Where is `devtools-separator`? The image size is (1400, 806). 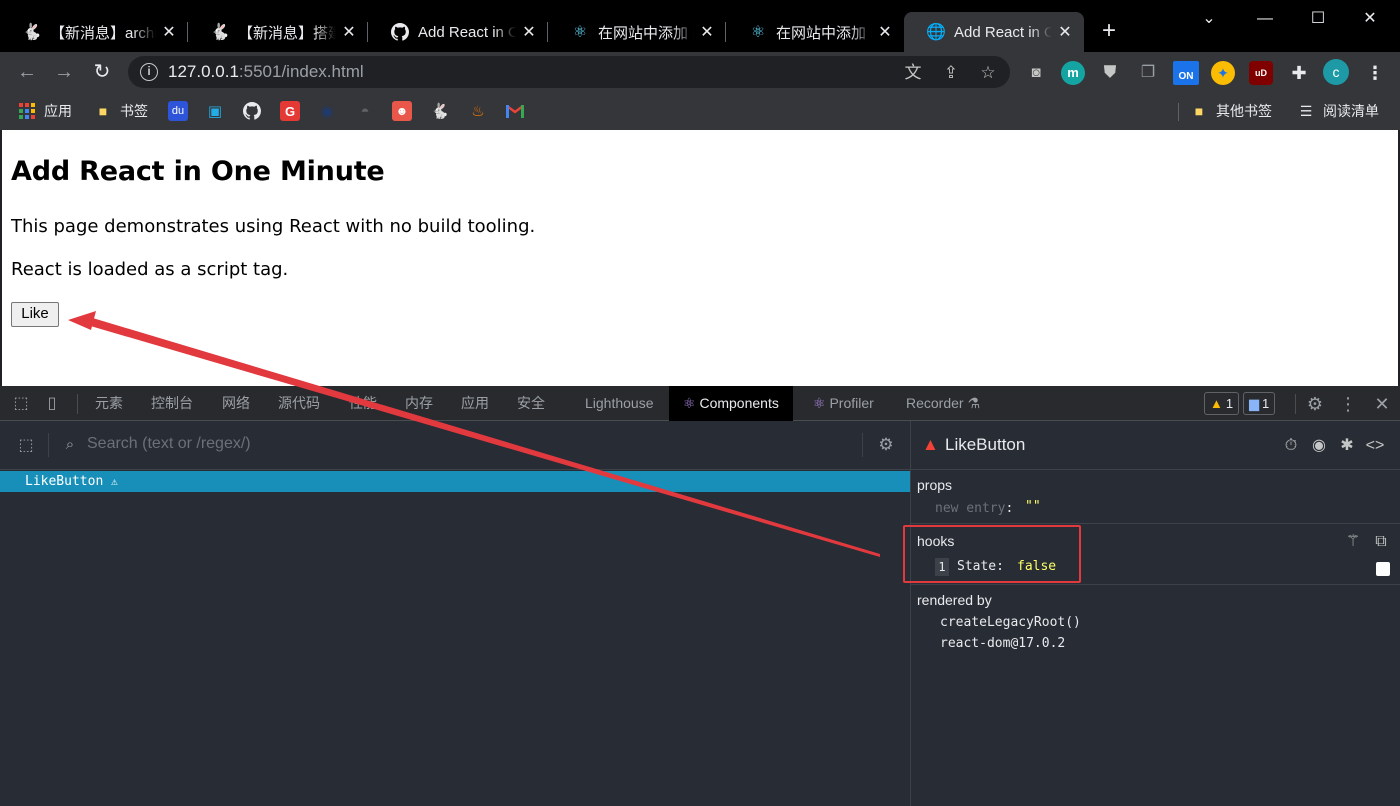 devtools-separator is located at coordinates (1295, 404).